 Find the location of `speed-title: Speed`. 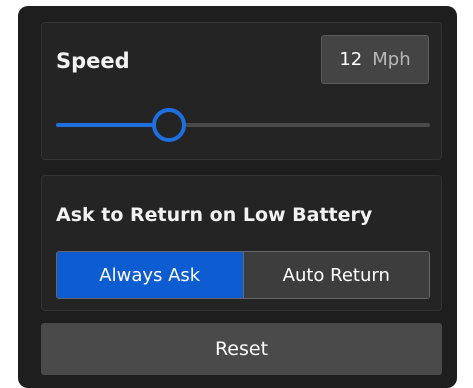

speed-title: Speed is located at coordinates (93, 61).